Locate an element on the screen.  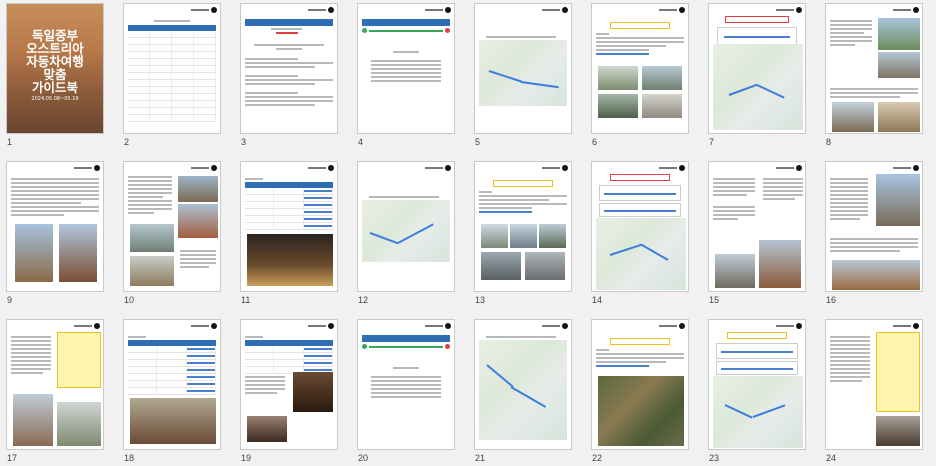
page-thumb-16-image is located at coordinates (874, 226).